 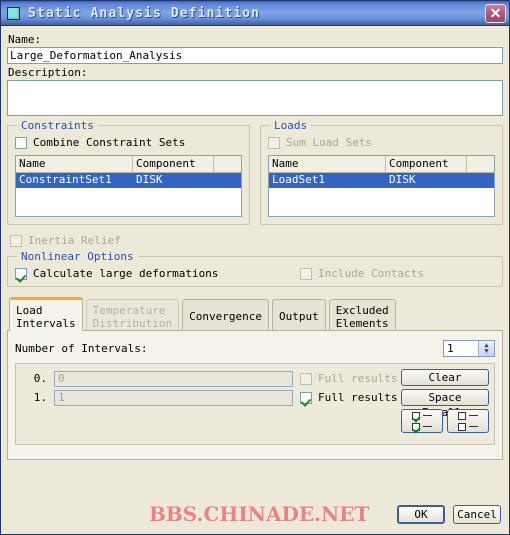 What do you see at coordinates (128, 180) in the screenshot?
I see `table-row: ConstraintSet1 DISK` at bounding box center [128, 180].